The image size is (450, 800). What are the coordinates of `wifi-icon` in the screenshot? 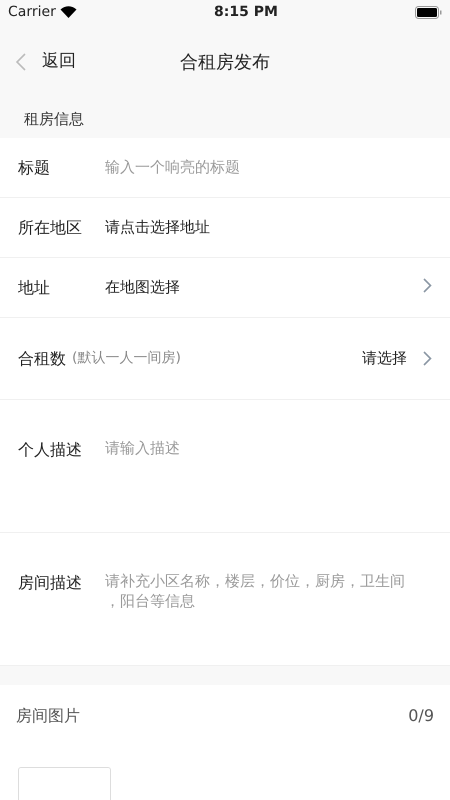 It's located at (68, 12).